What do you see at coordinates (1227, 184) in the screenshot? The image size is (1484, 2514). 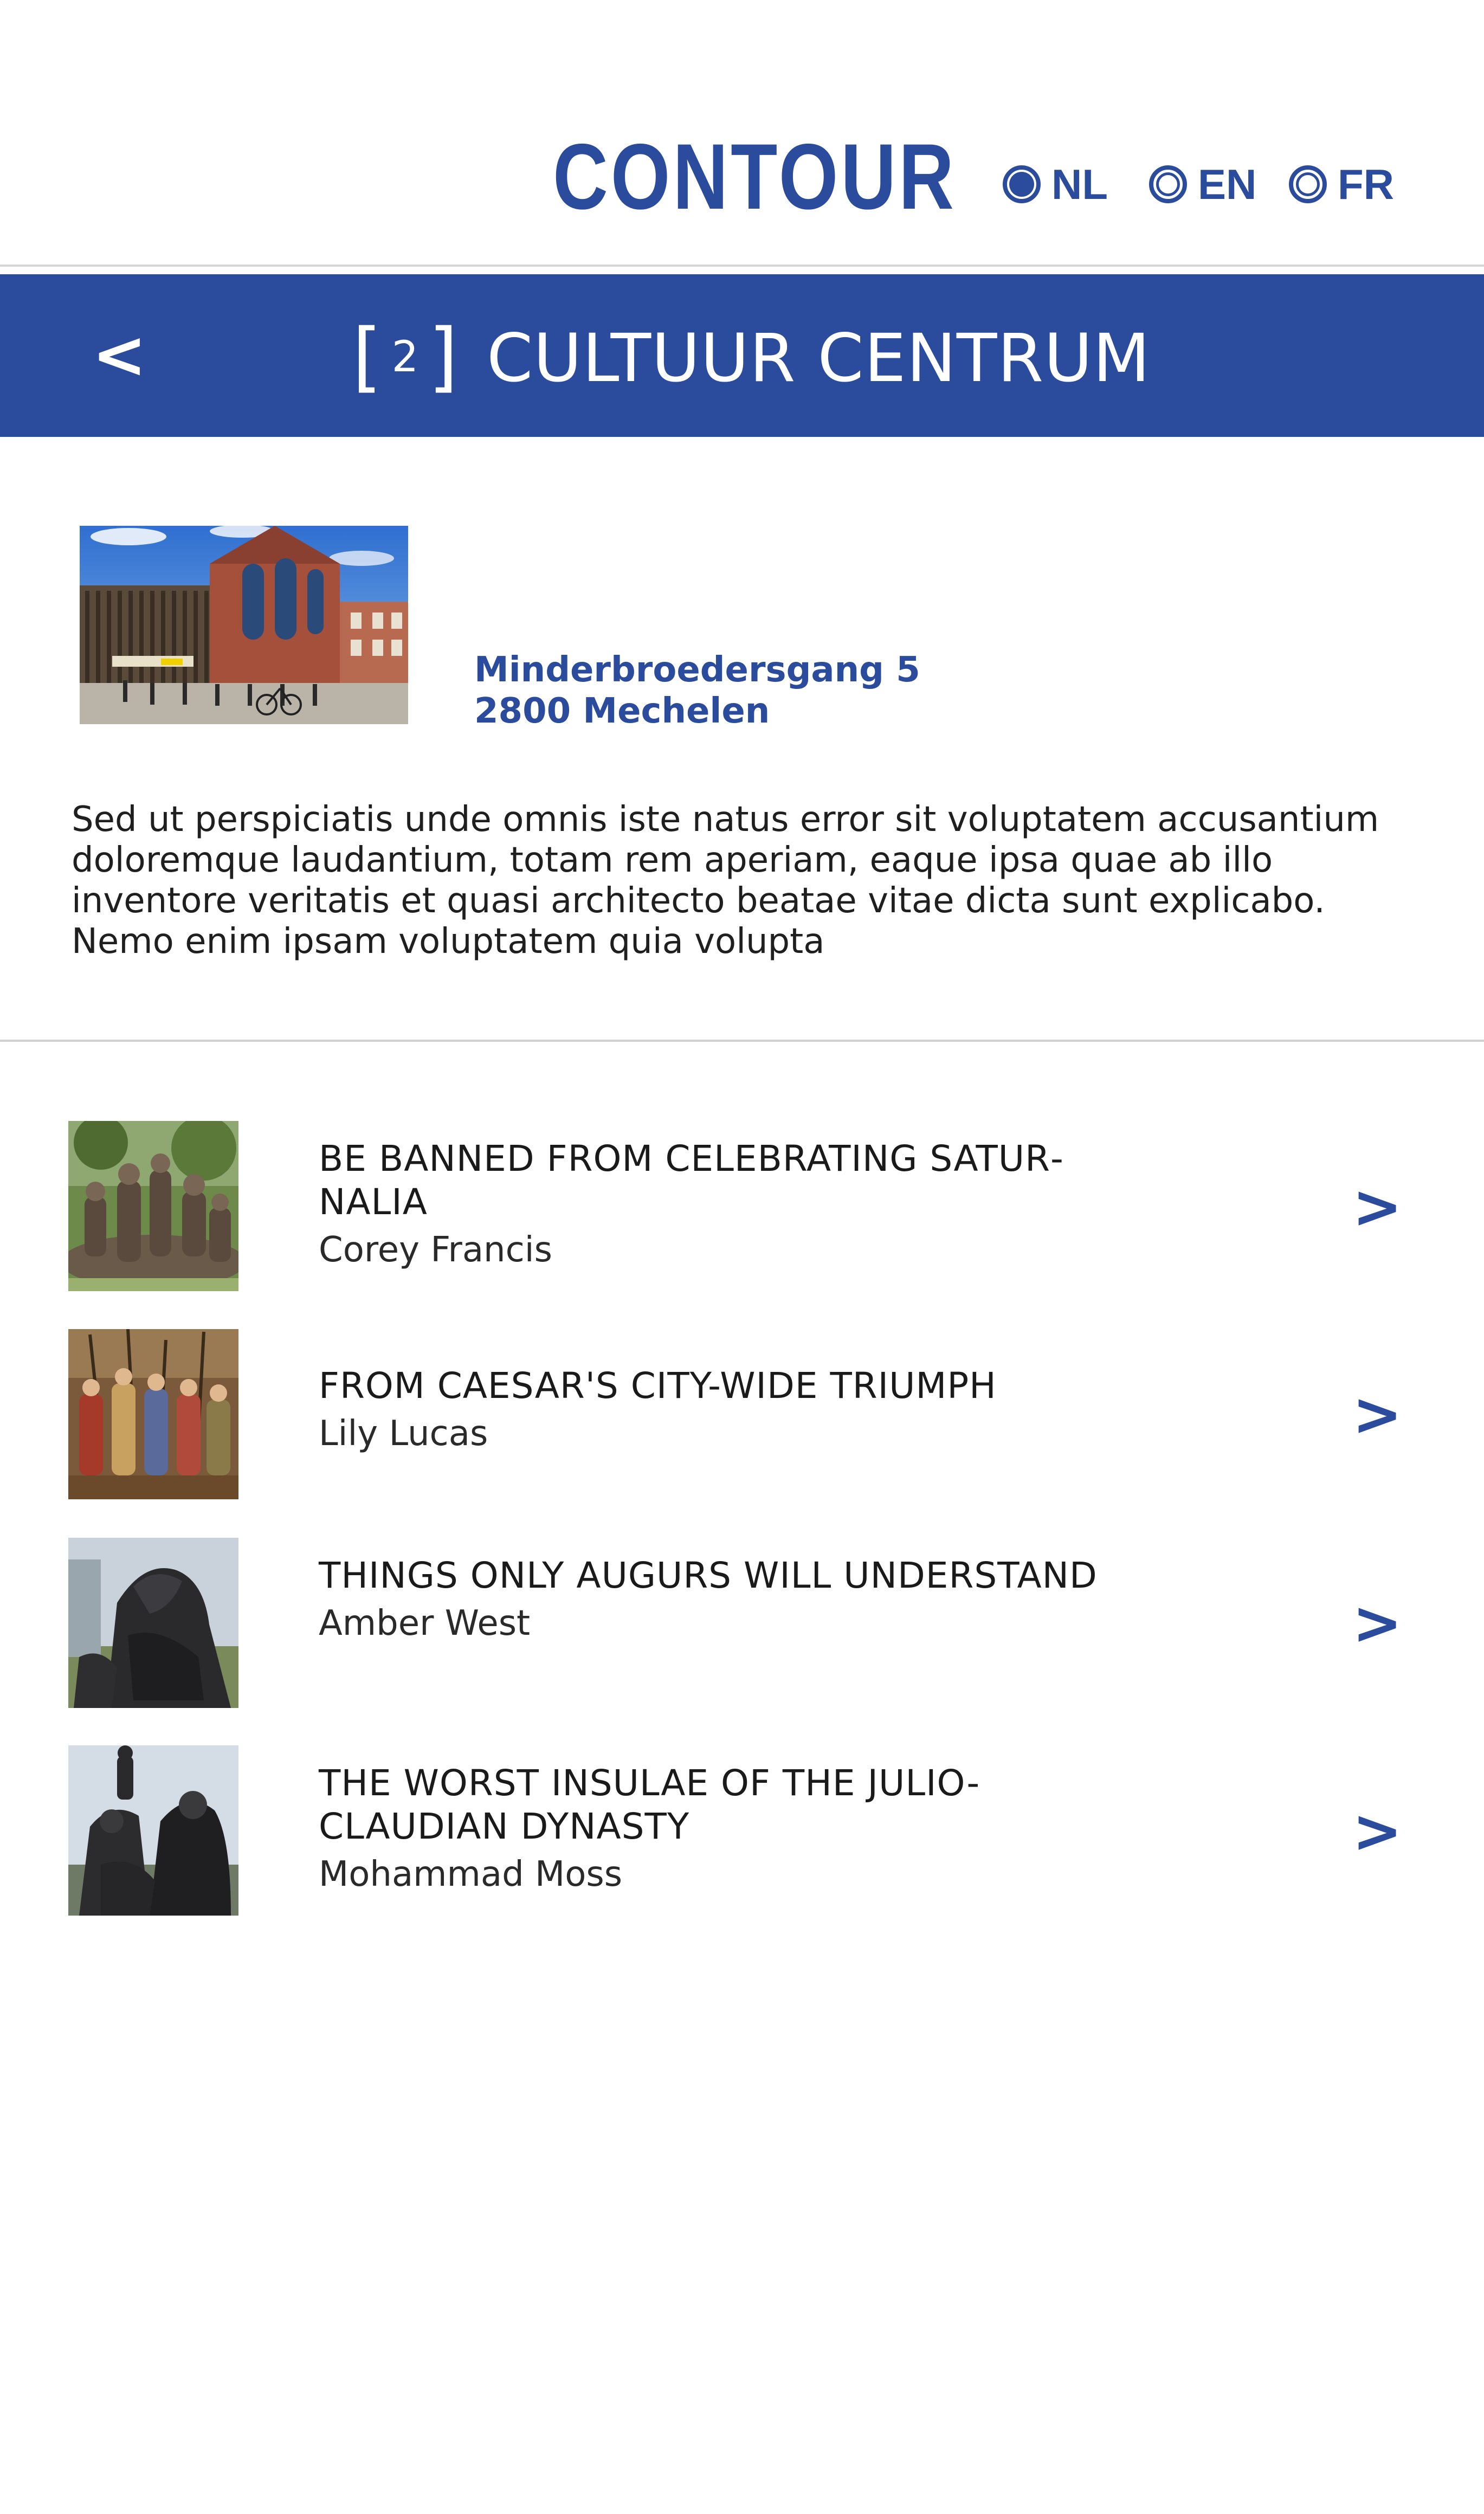 I see `language-label-en: EN` at bounding box center [1227, 184].